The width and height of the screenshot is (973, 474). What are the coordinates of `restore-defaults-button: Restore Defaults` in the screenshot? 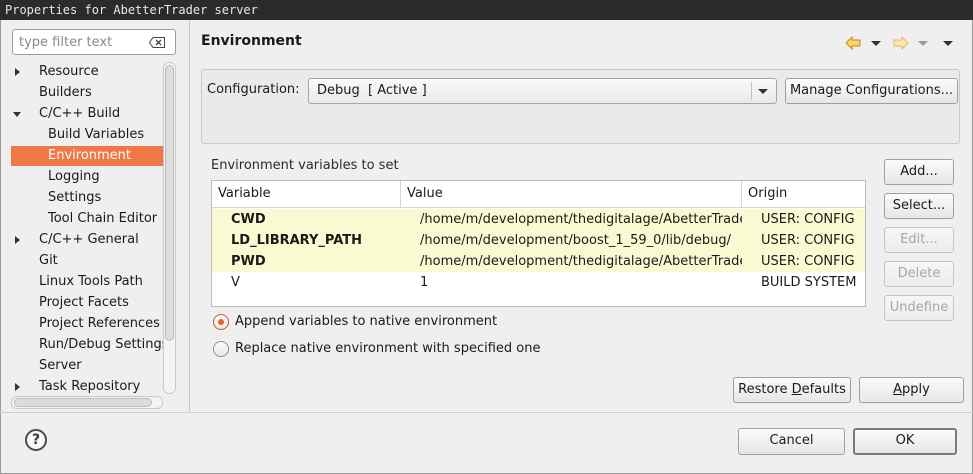 It's located at (792, 390).